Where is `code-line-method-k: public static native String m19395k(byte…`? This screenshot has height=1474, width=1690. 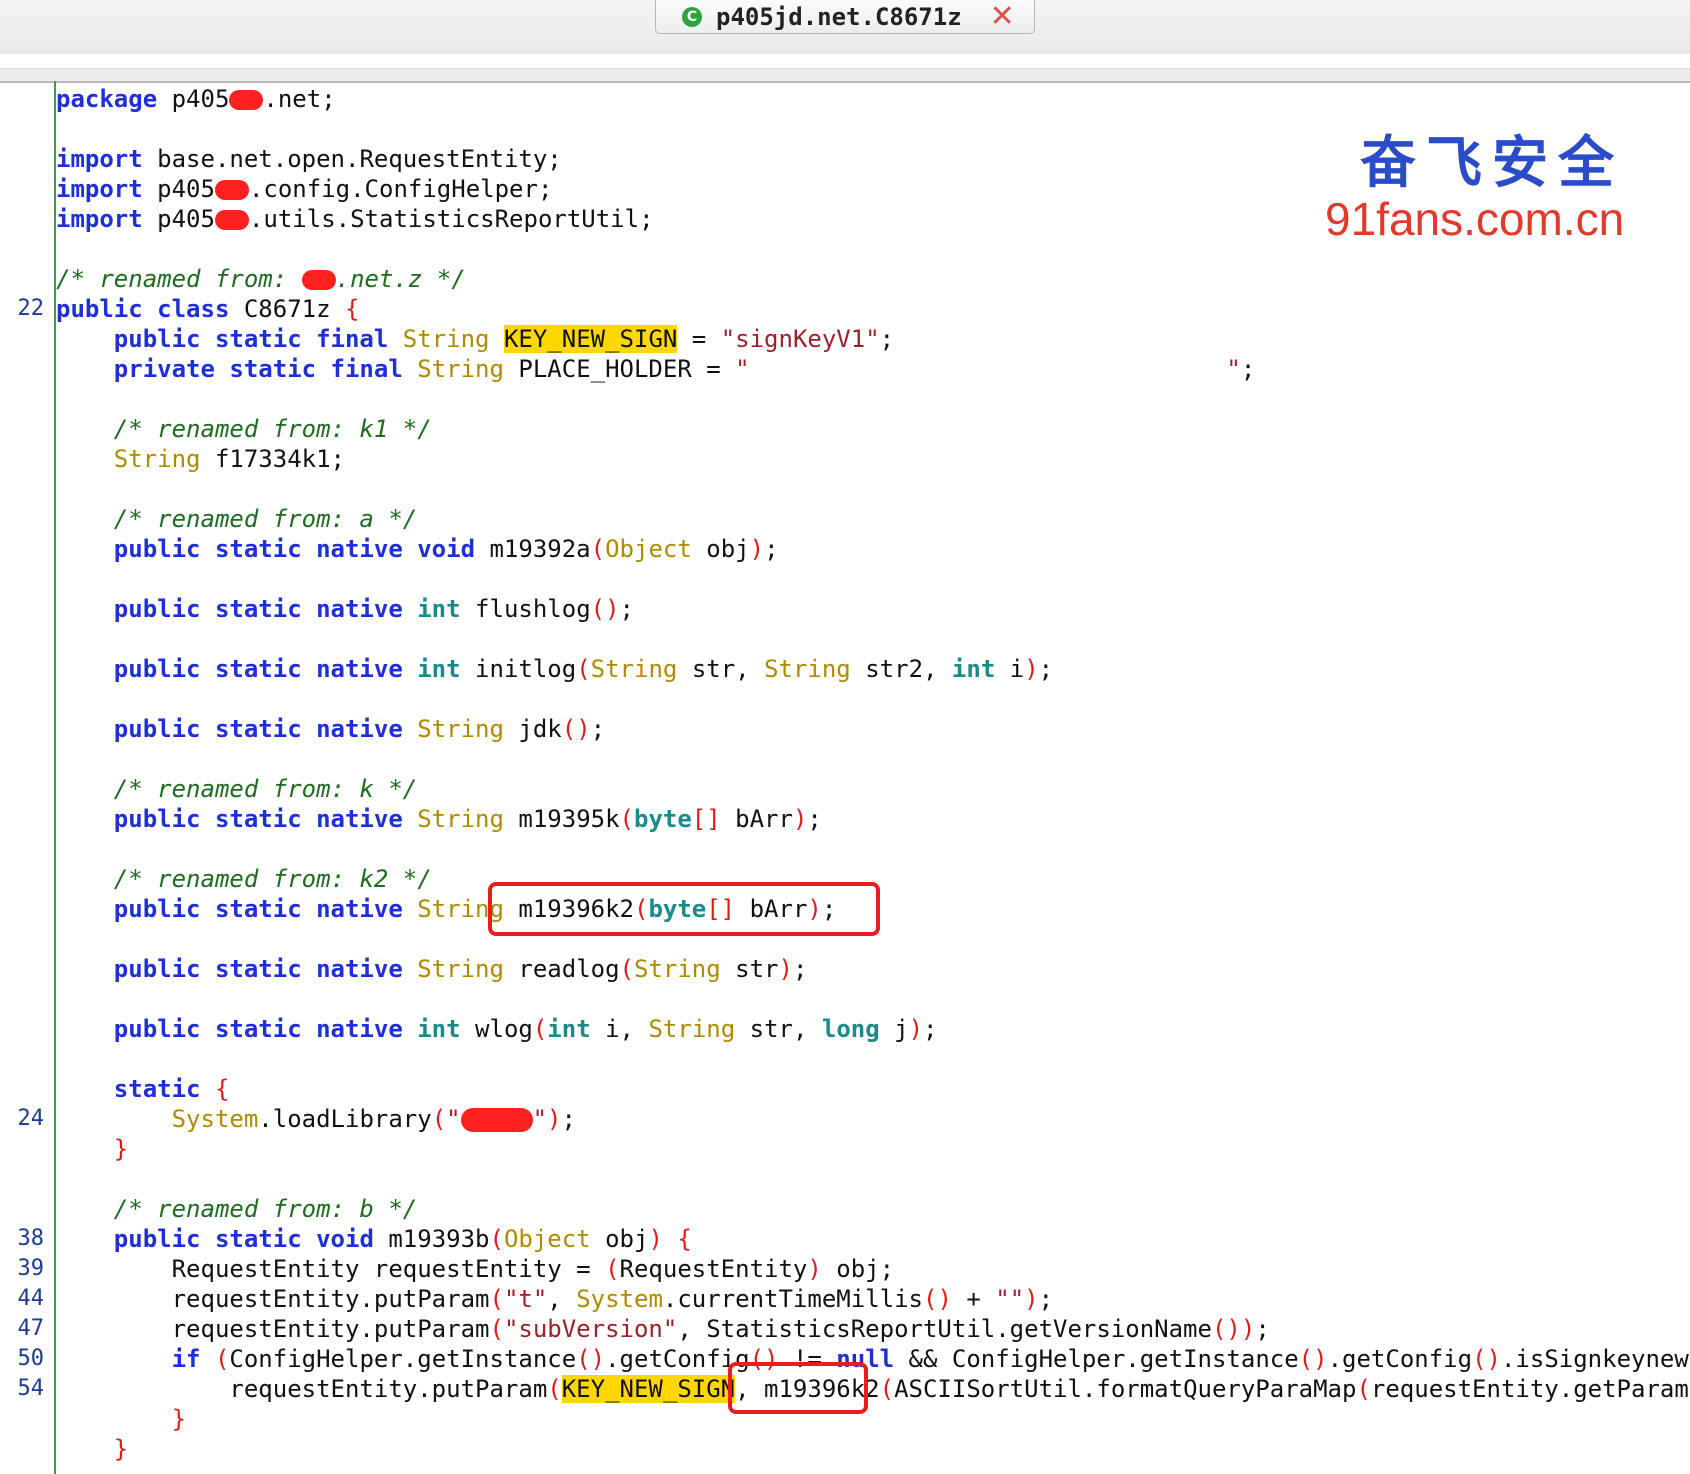 code-line-method-k: public static native String m19395k(byte… is located at coordinates (467, 819).